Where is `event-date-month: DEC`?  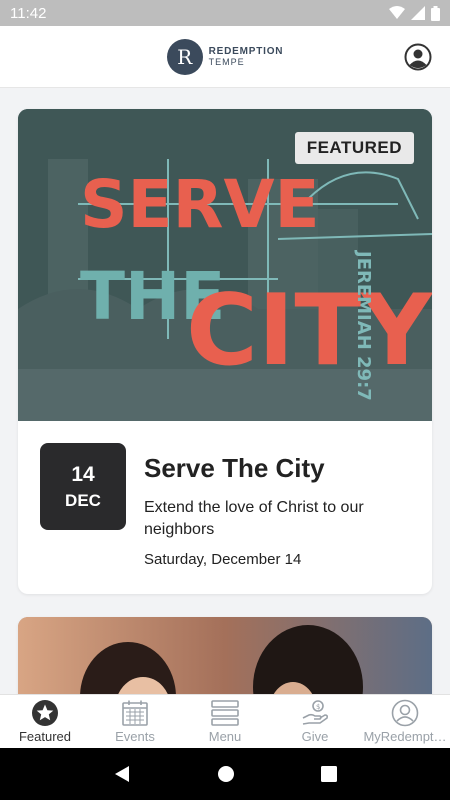 event-date-month: DEC is located at coordinates (83, 500).